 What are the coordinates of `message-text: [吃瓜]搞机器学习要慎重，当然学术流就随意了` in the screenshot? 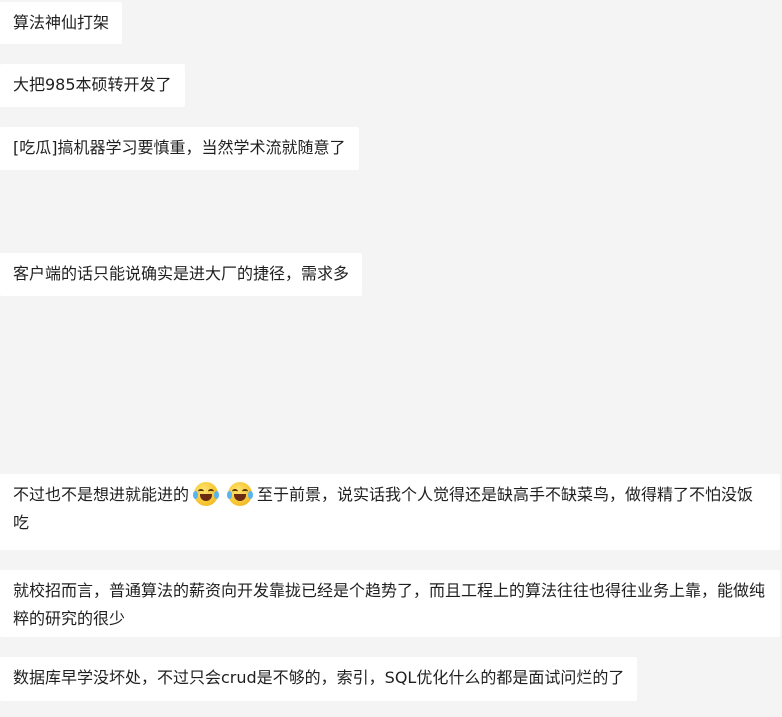 It's located at (179, 147).